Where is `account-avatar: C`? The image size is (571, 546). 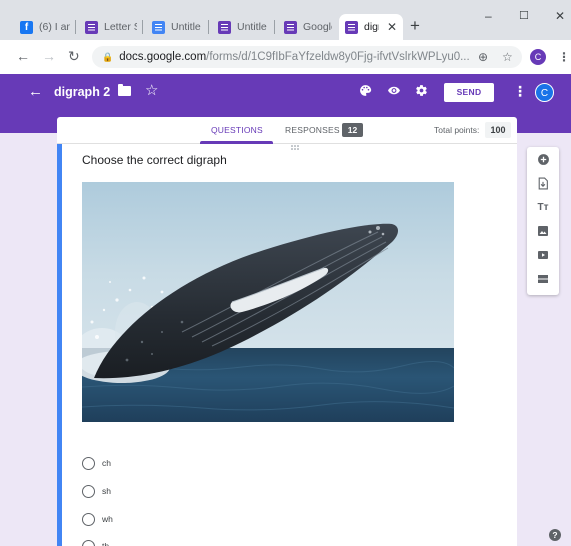 account-avatar: C is located at coordinates (544, 92).